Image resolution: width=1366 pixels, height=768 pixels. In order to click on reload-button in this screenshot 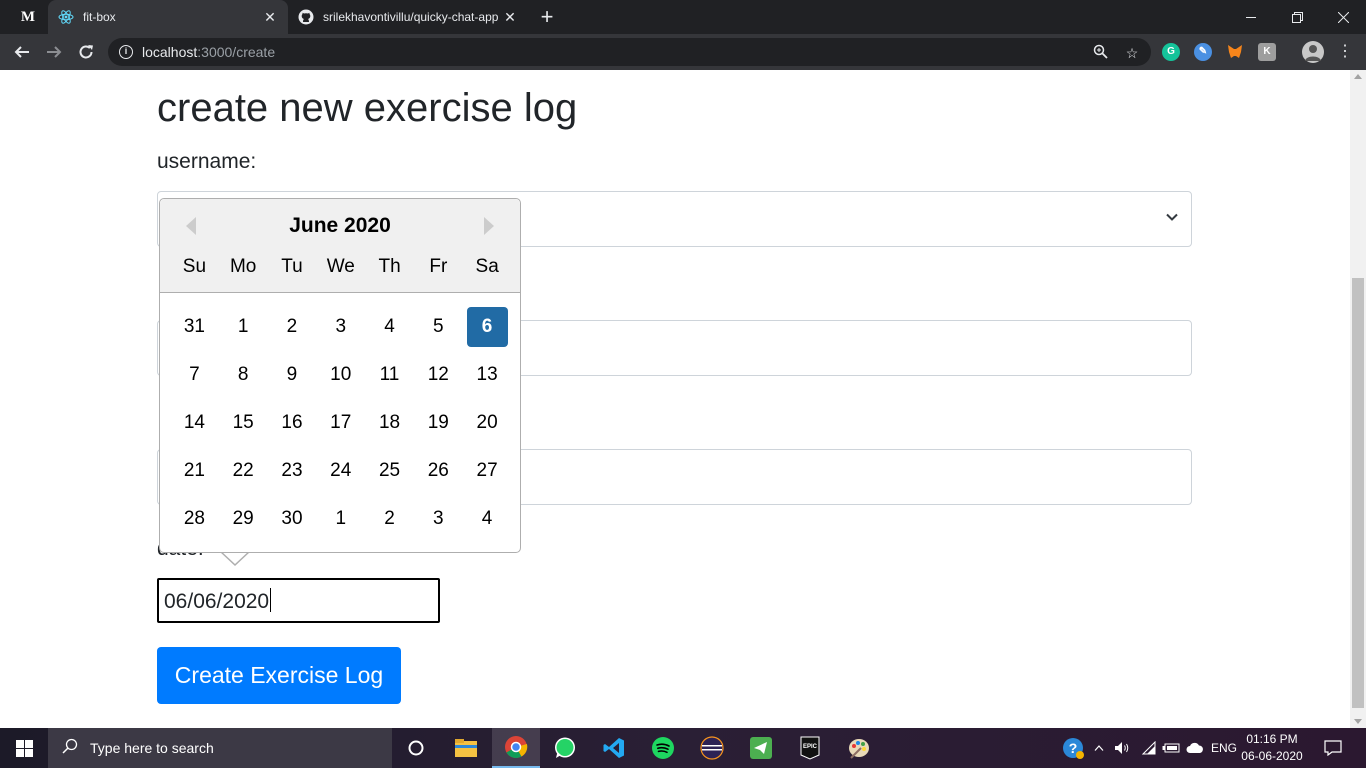, I will do `click(86, 52)`.